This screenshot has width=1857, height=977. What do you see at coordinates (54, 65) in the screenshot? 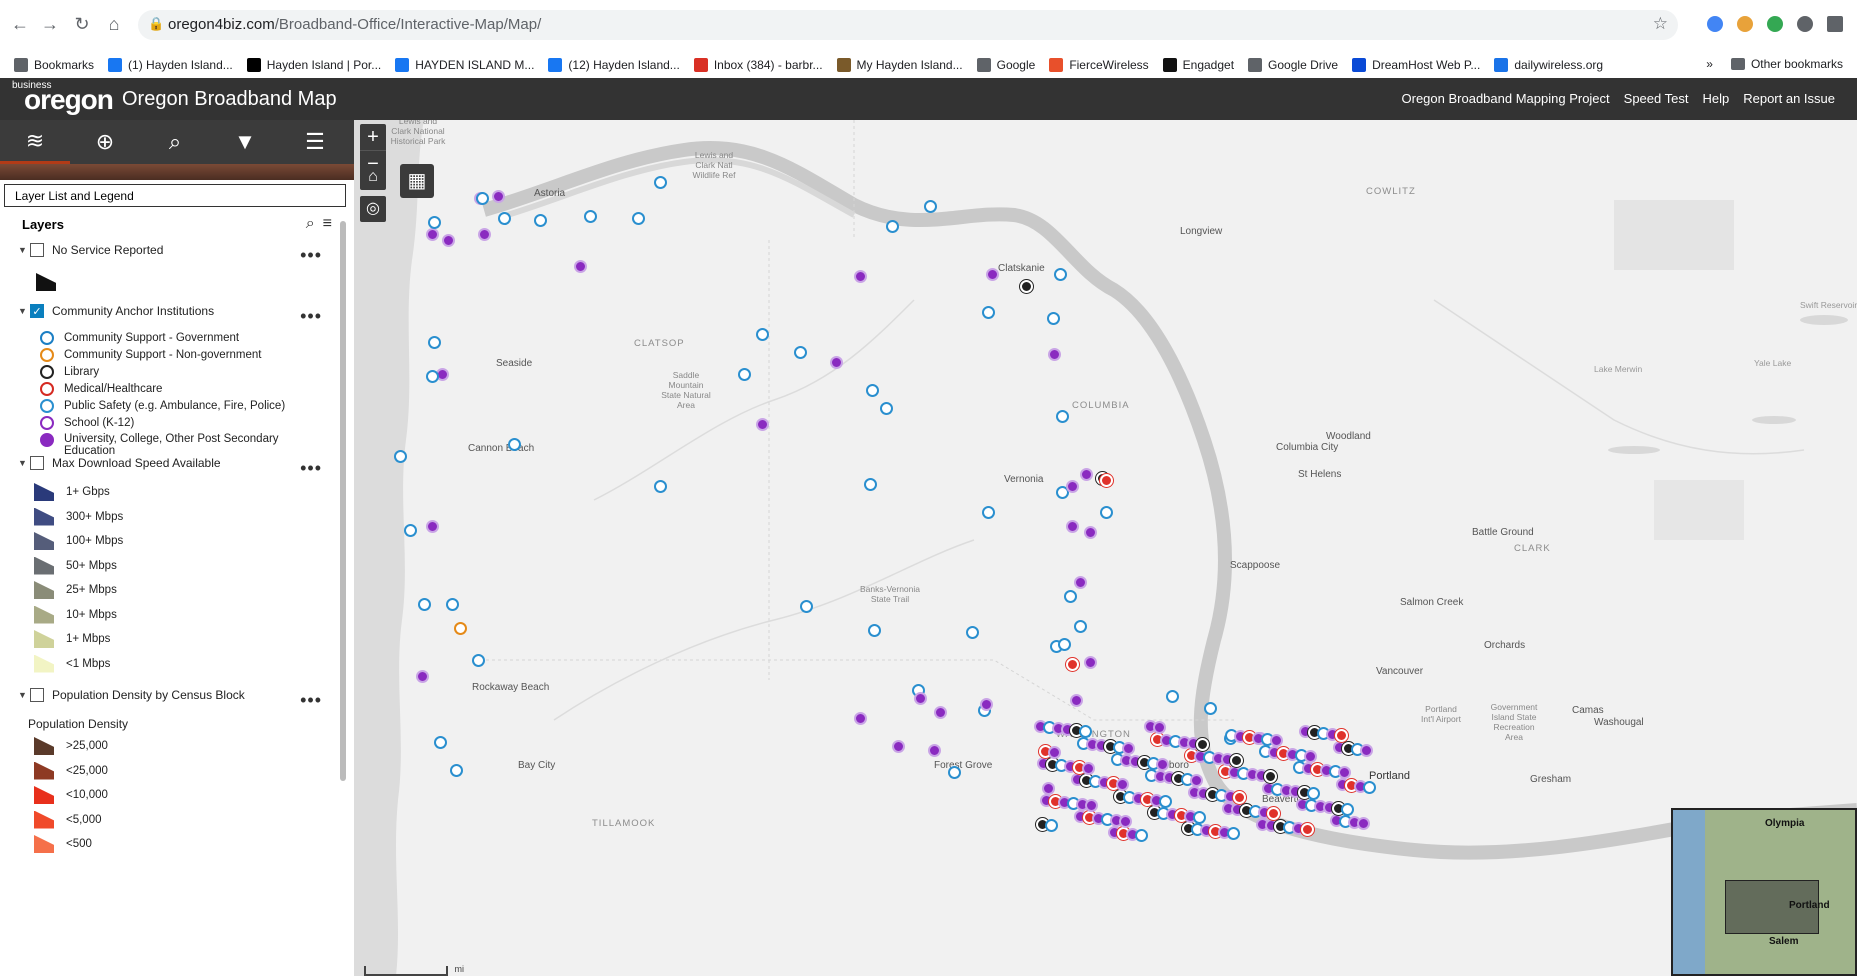
I see `bookmark-item: Bookmarks` at bounding box center [54, 65].